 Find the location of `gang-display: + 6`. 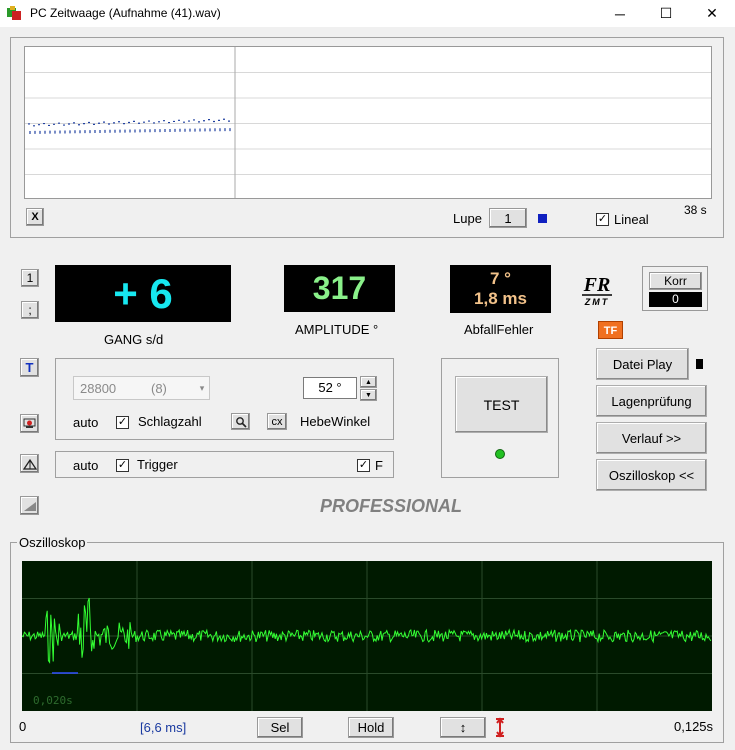

gang-display: + 6 is located at coordinates (143, 293).